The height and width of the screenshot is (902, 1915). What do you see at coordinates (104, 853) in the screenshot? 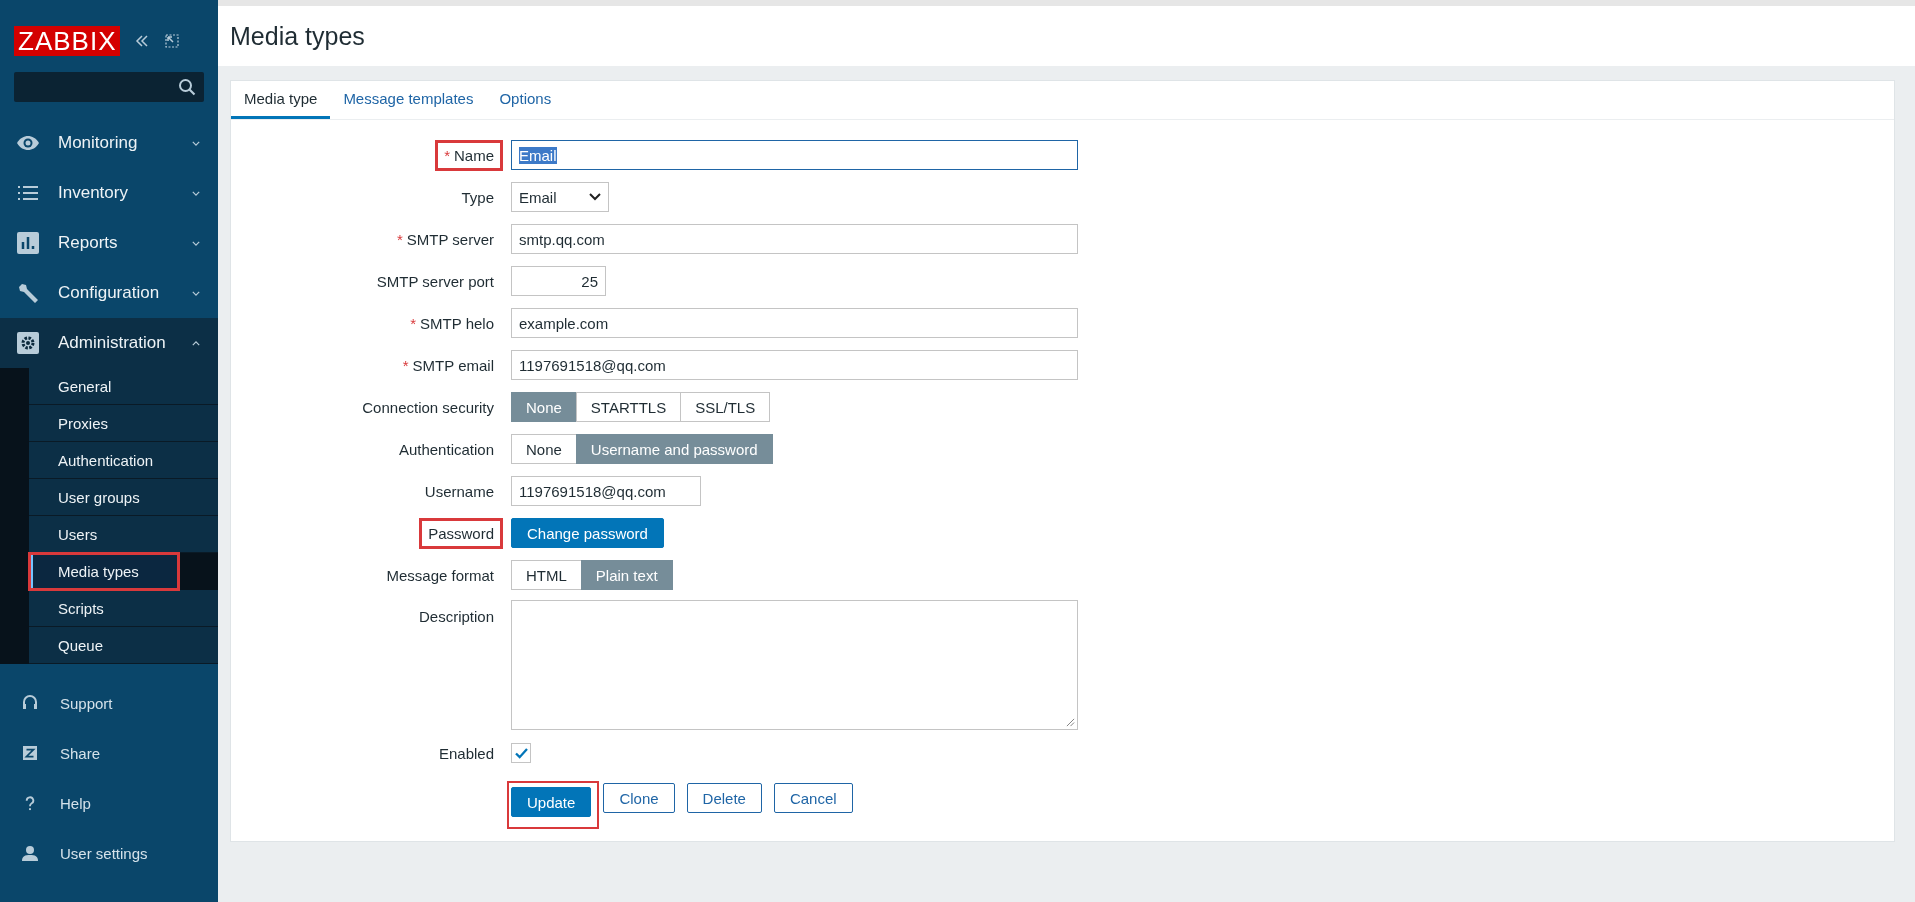
I see `footer-label: User settings` at bounding box center [104, 853].